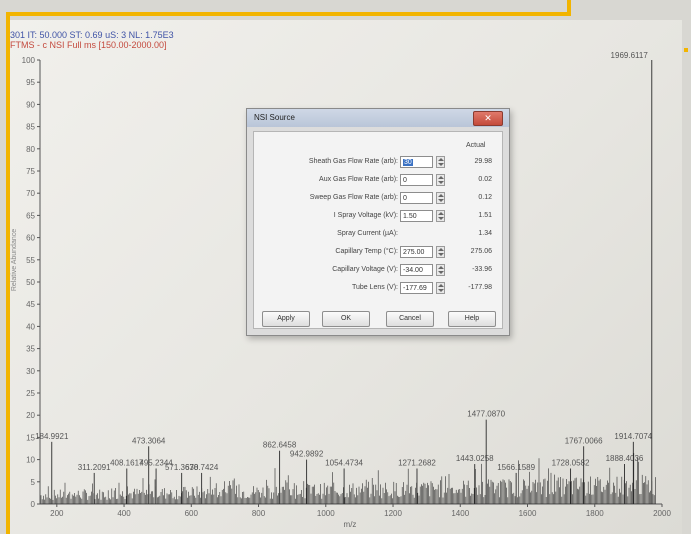 This screenshot has width=691, height=534. Describe the element at coordinates (460, 513) in the screenshot. I see `x-tick-label: 1400` at that location.